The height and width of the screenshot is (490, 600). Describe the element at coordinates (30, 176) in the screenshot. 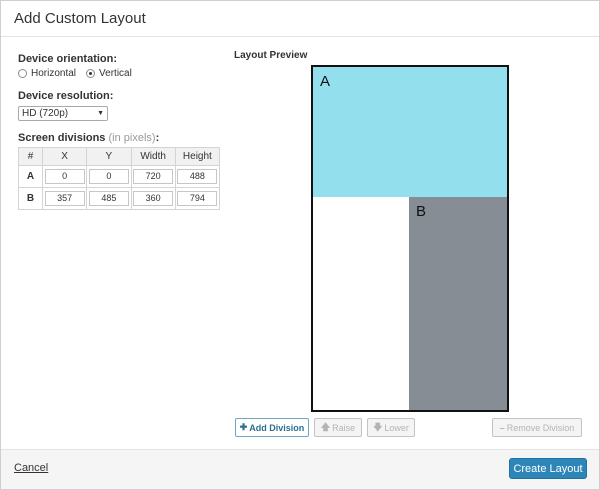

I see `row-id: A` at that location.